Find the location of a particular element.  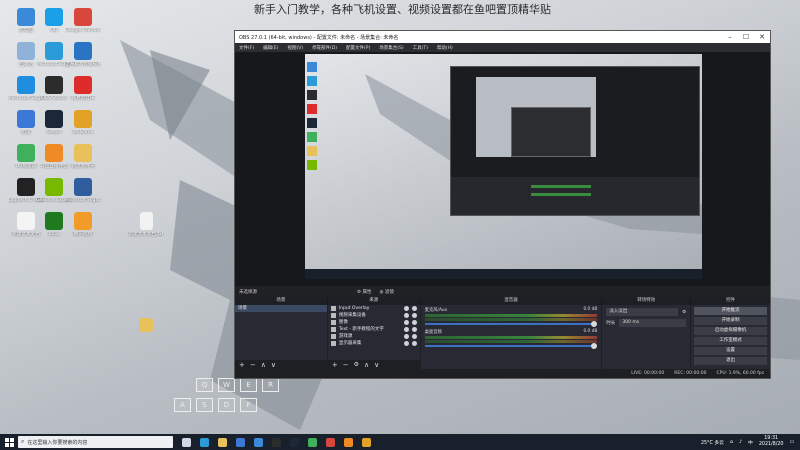

network-icon: ⌂ is located at coordinates (731, 442).